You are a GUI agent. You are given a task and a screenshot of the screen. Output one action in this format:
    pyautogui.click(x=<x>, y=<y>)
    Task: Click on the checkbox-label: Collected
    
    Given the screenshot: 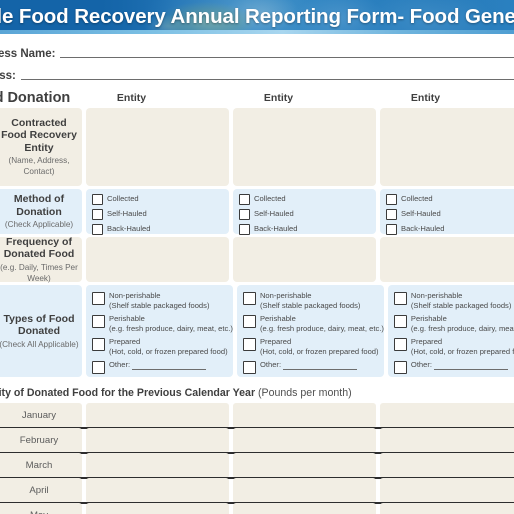 What is the action you would take?
    pyautogui.click(x=123, y=198)
    